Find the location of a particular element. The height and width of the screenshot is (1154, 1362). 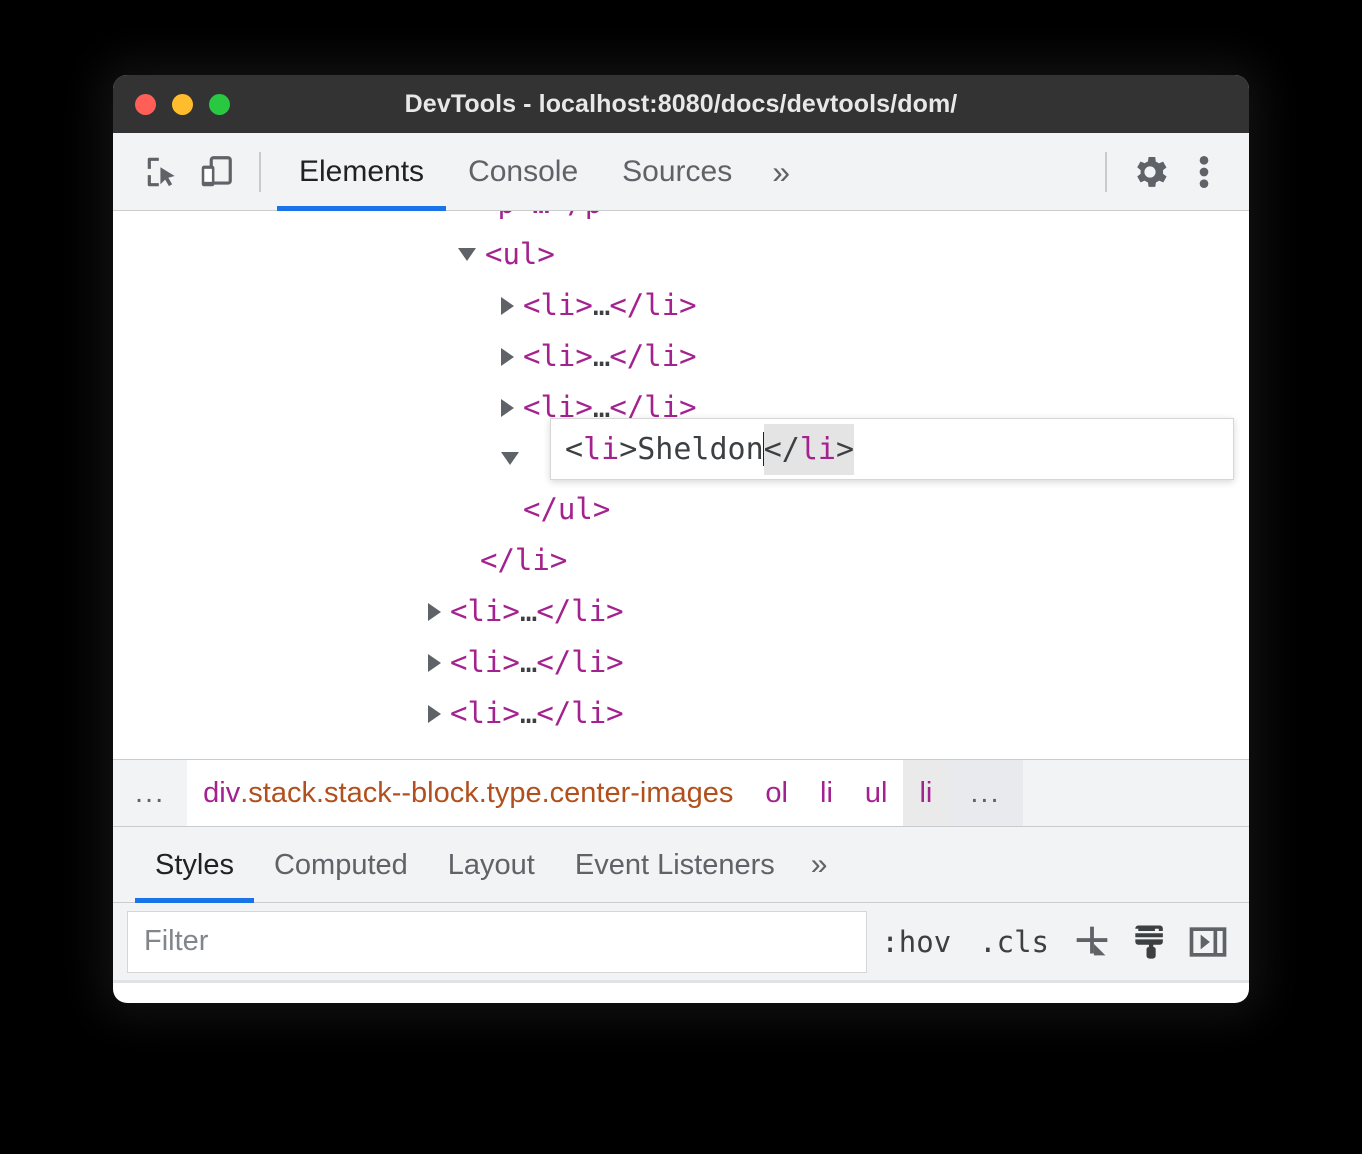

styles-filter-bar: :hov .cls is located at coordinates (681, 943).